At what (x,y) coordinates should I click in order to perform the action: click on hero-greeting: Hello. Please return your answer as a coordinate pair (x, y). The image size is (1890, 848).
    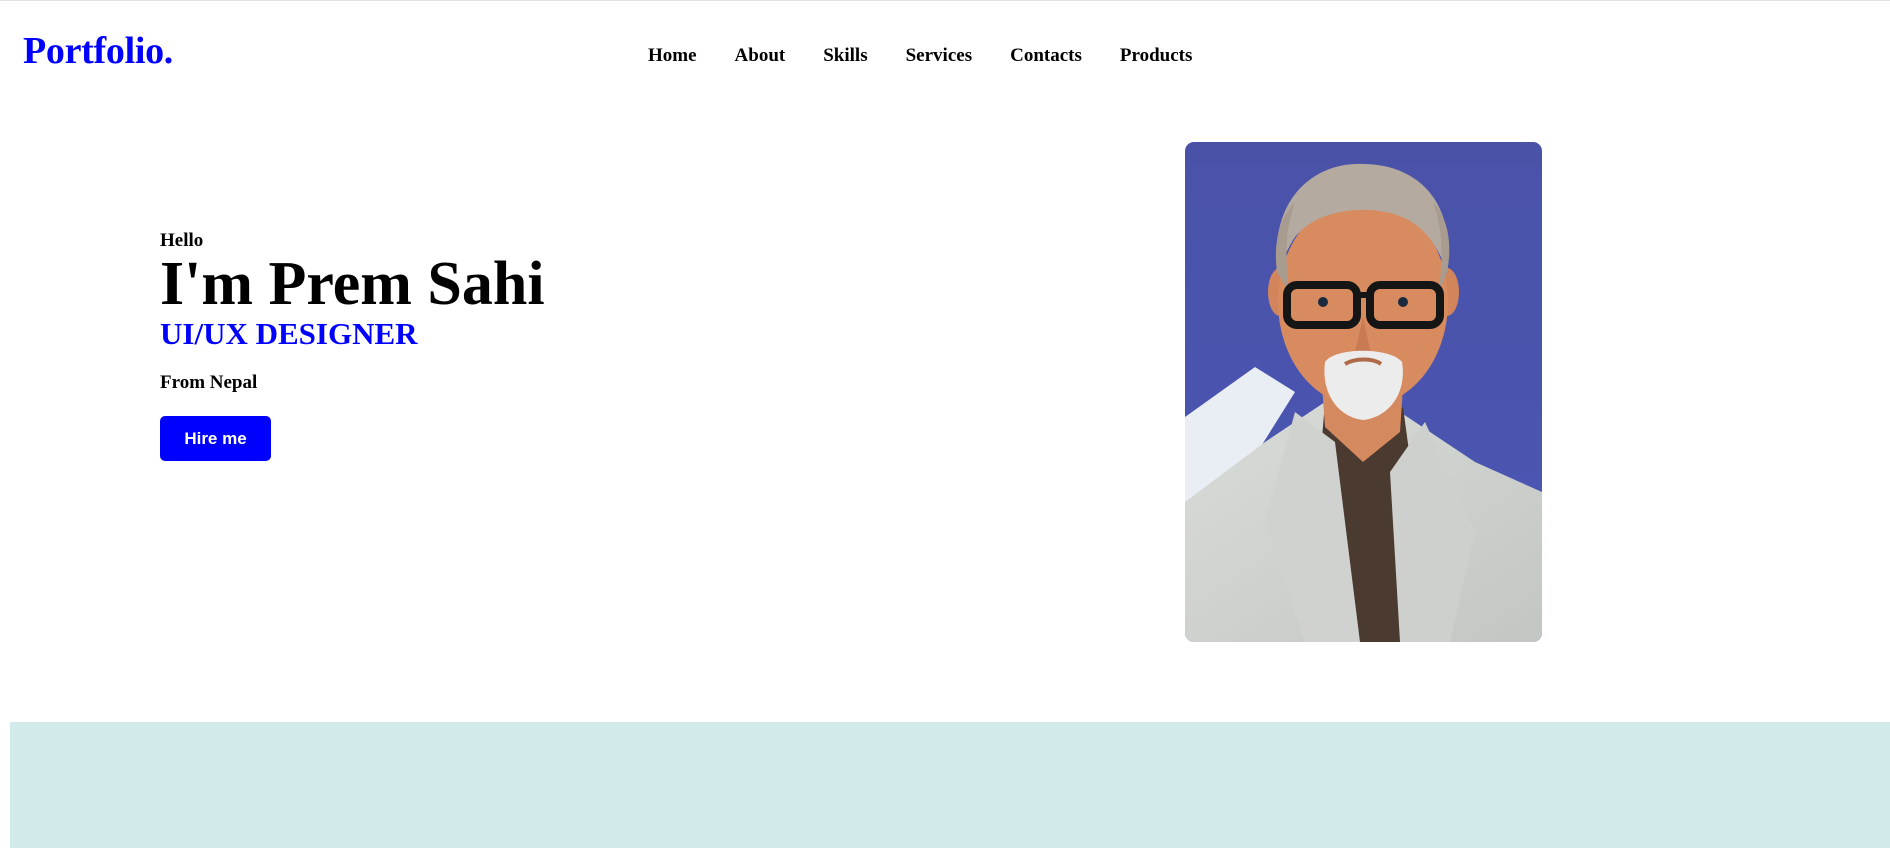
    Looking at the image, I should click on (182, 240).